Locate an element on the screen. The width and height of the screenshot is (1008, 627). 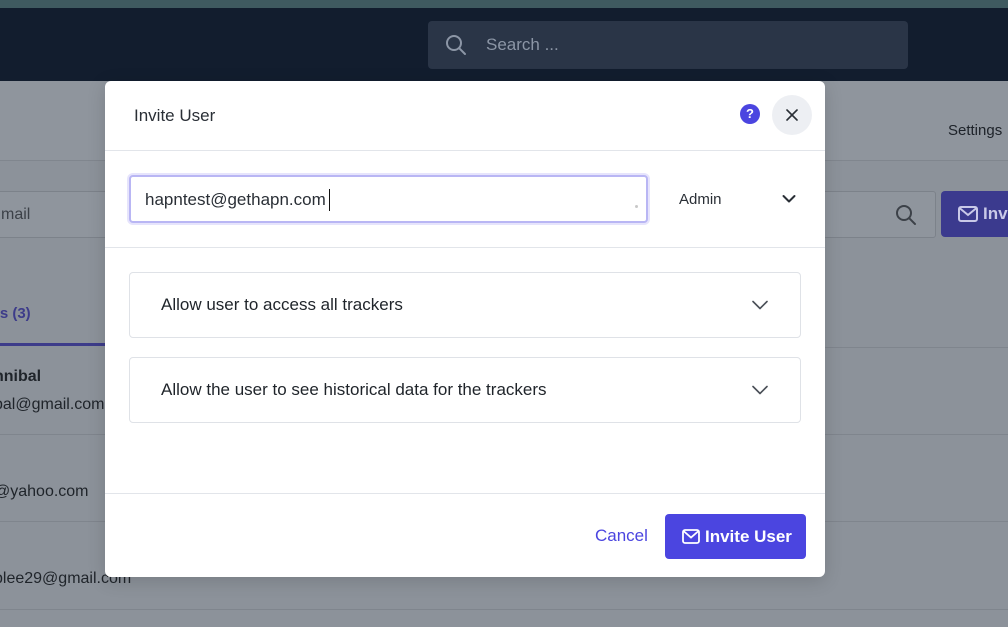
background-invite-label: Inv is located at coordinates (995, 213).